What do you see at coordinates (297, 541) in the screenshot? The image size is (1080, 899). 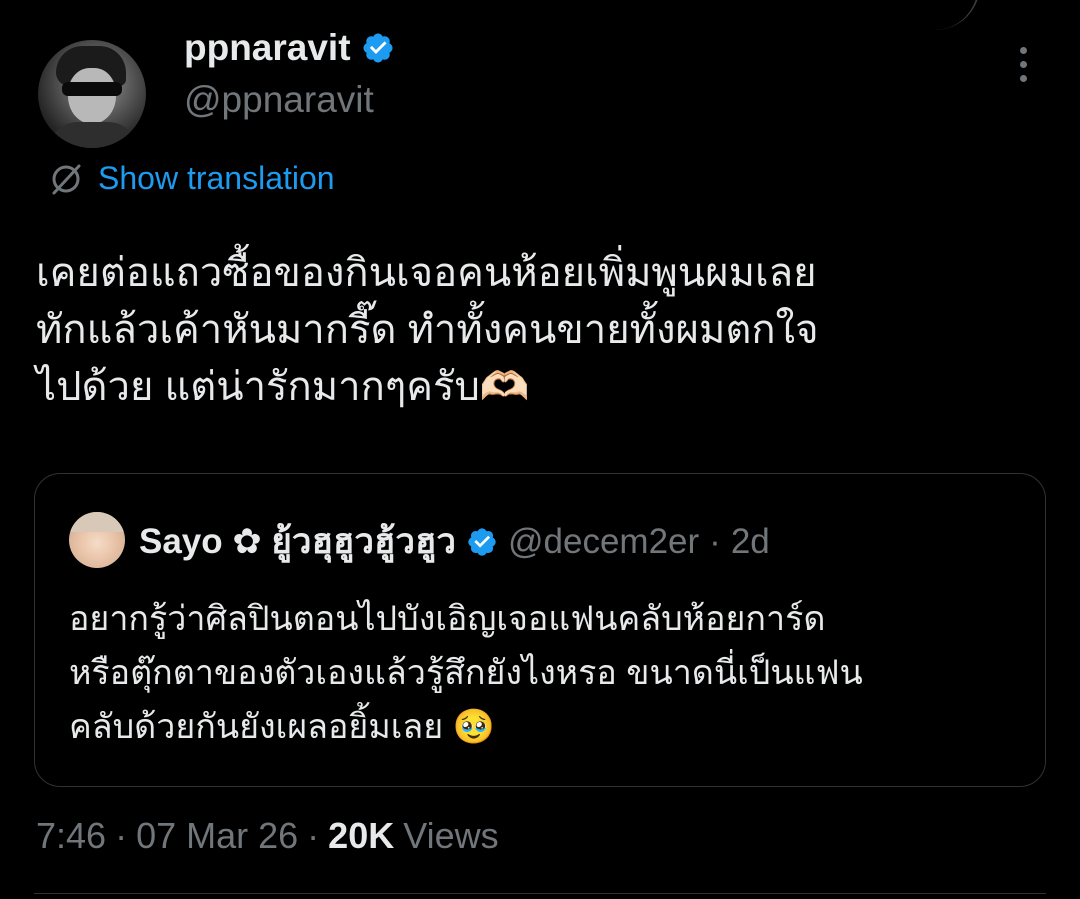 I see `quoted-author-name: Sayo ✿ ยู้วฮุฮูวฮู้วฮูว` at bounding box center [297, 541].